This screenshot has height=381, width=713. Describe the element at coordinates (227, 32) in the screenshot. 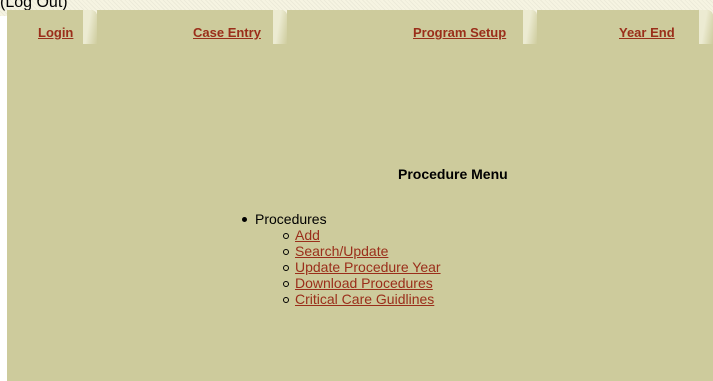

I see `tab-case-entry: Case Entry` at that location.